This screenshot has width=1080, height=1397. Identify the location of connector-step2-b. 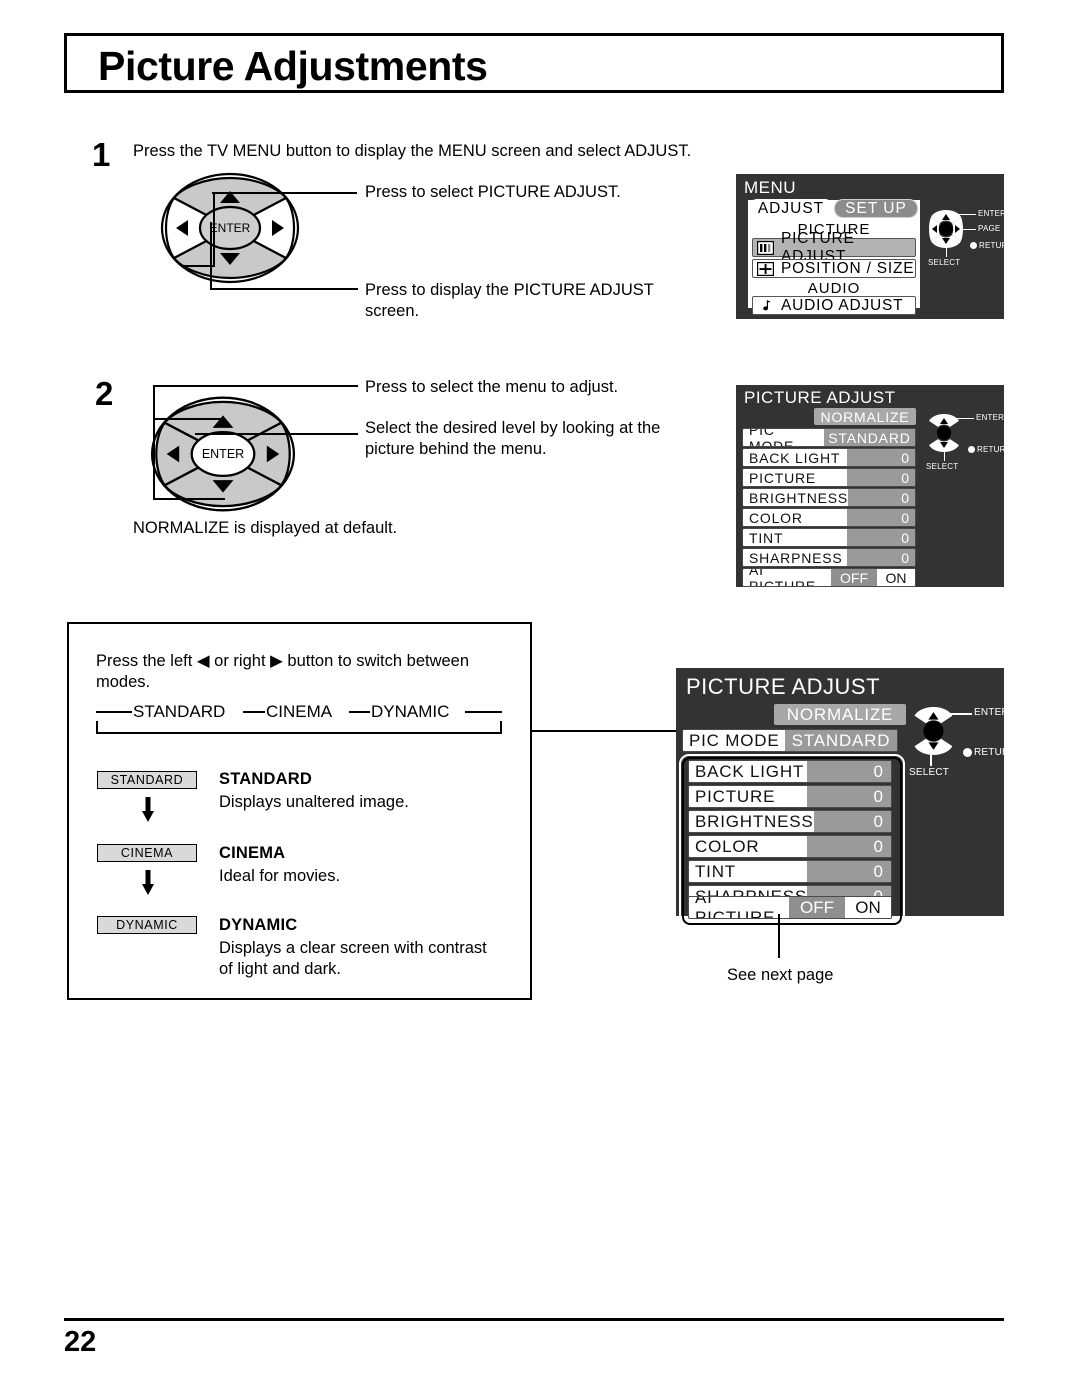
(276, 434).